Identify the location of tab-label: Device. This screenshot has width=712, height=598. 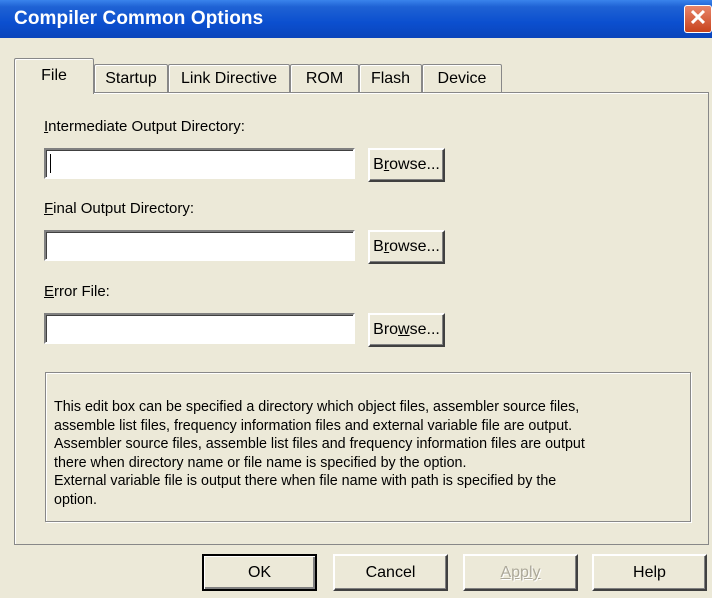
(462, 78).